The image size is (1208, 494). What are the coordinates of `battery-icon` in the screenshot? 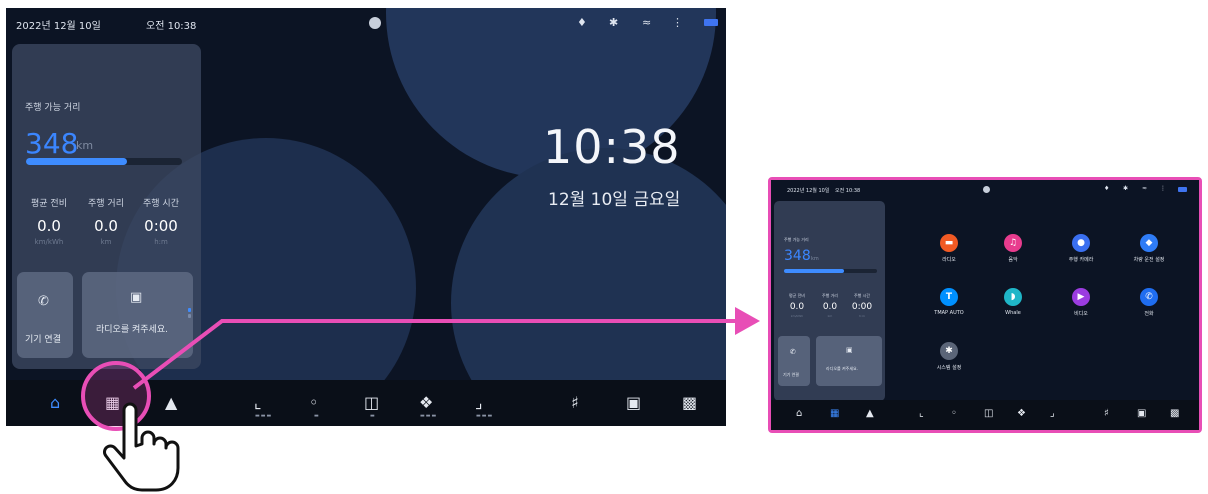 It's located at (1182, 189).